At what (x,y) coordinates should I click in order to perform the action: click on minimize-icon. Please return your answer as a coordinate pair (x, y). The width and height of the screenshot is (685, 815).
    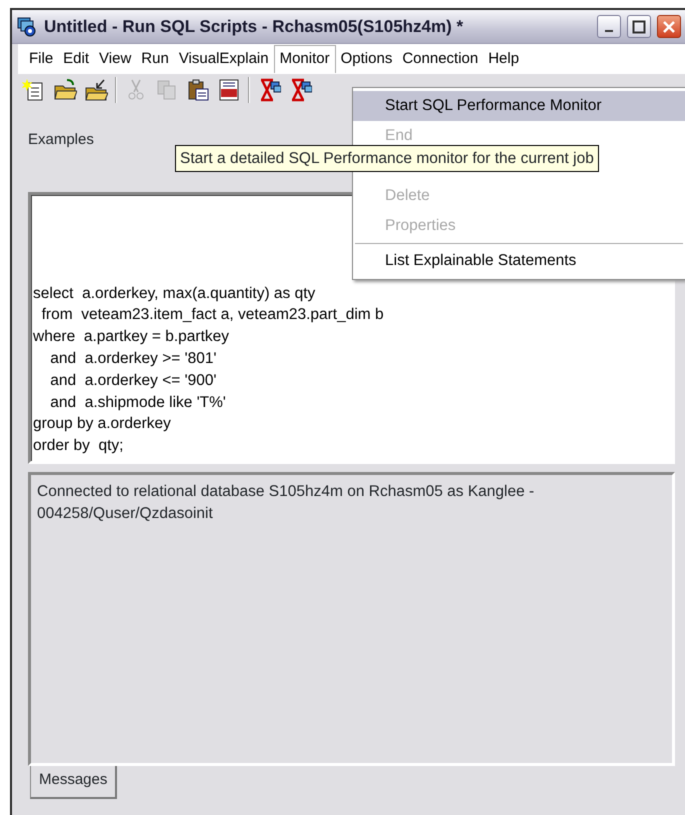
    Looking at the image, I should click on (609, 31).